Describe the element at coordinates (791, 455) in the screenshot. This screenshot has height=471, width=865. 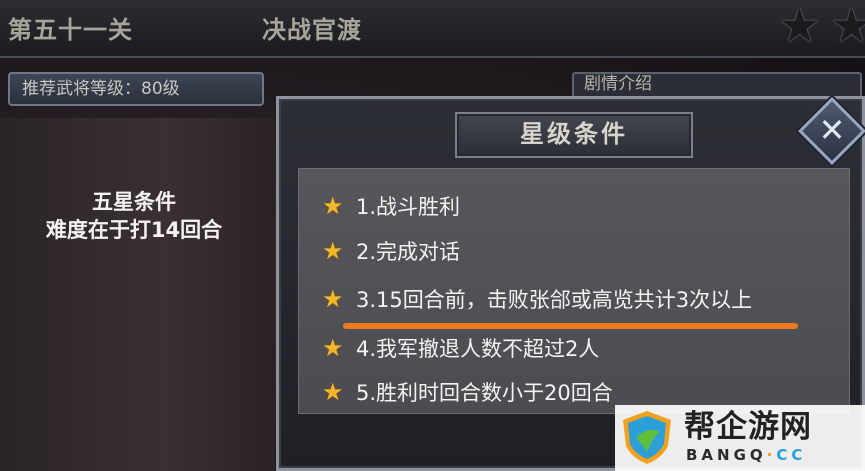
I see `watermark-domain-tld: CC` at that location.